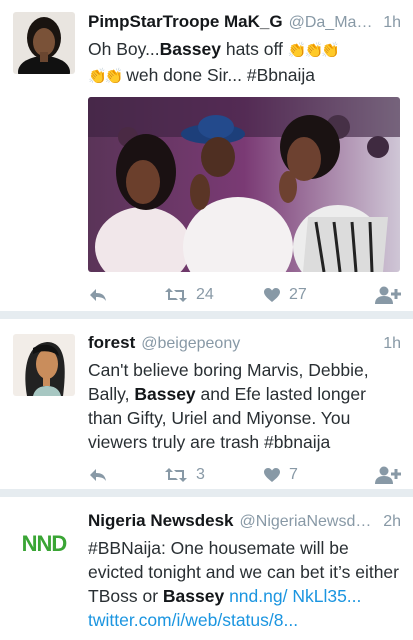  Describe the element at coordinates (259, 344) in the screenshot. I see `author-handle: @beigepeony` at that location.